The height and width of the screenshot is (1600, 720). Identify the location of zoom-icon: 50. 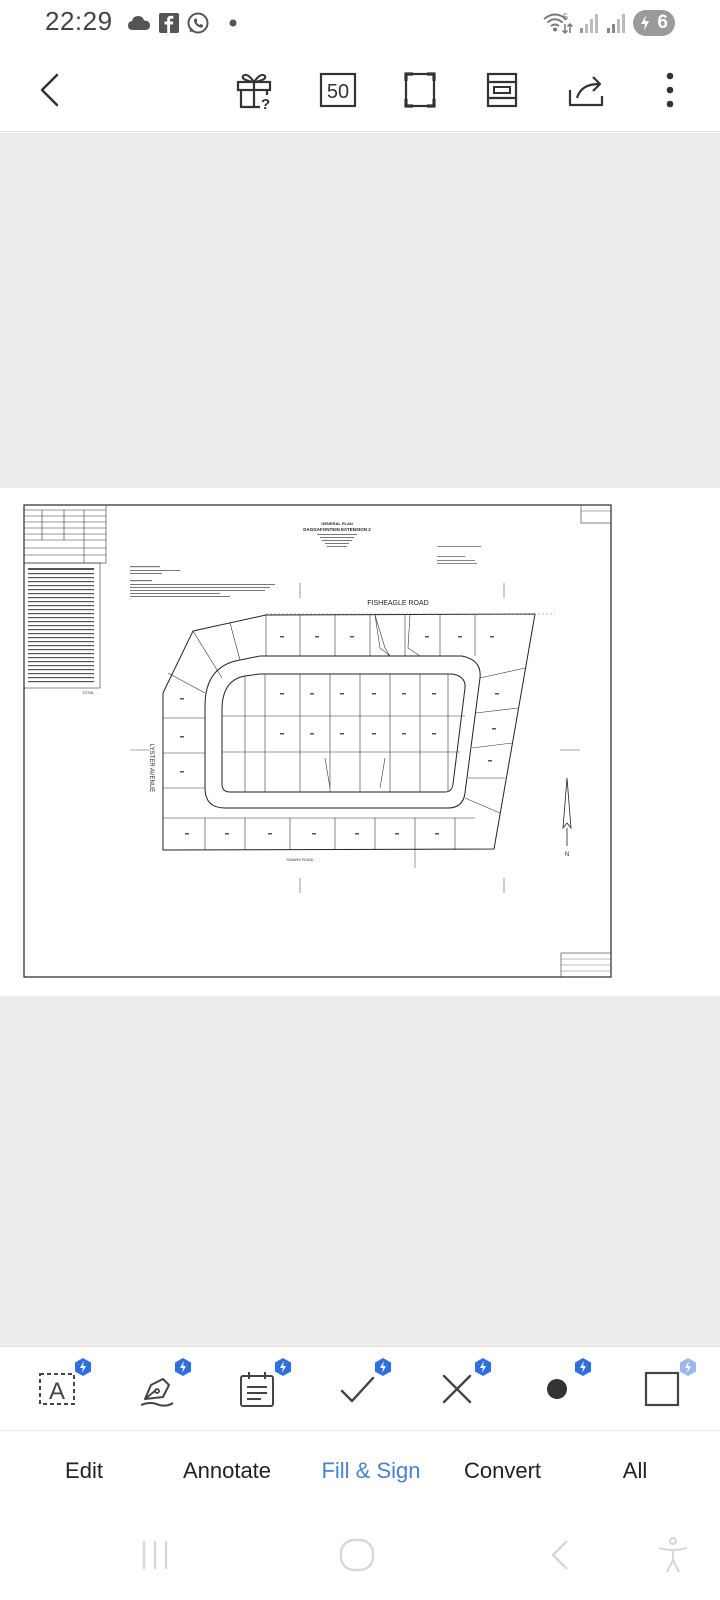
(338, 90).